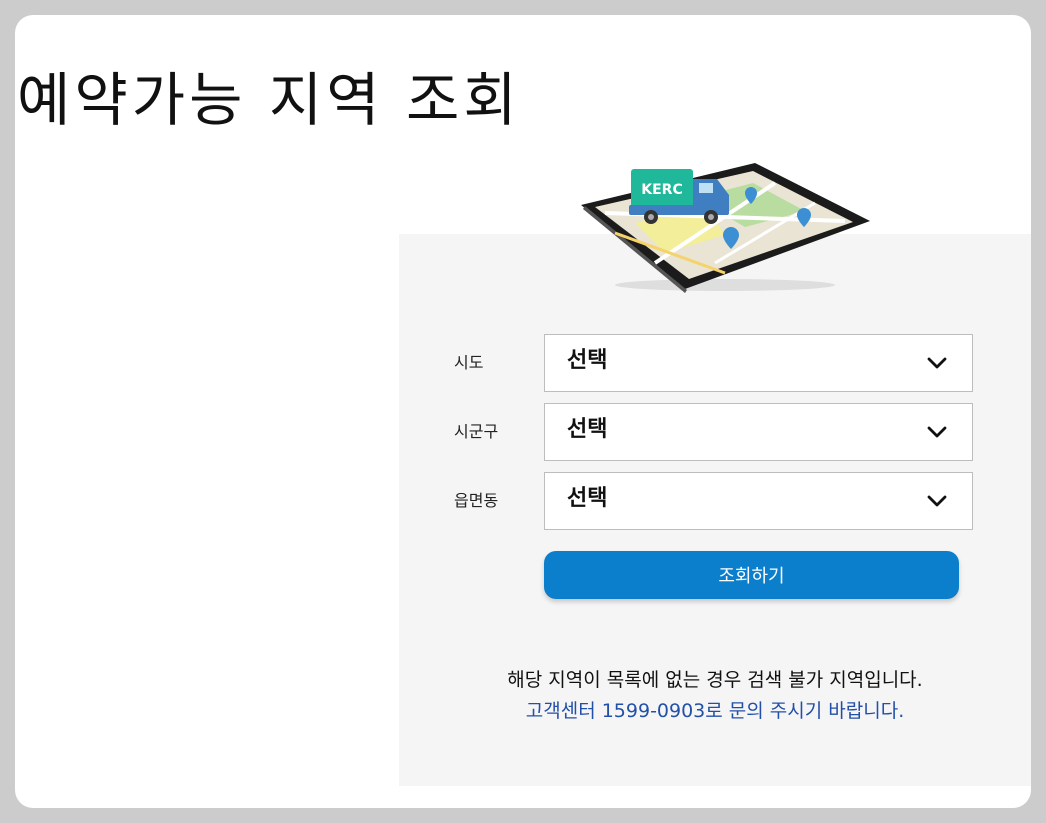 This screenshot has height=823, width=1046. Describe the element at coordinates (758, 363) in the screenshot. I see `sido-select: 선택` at that location.